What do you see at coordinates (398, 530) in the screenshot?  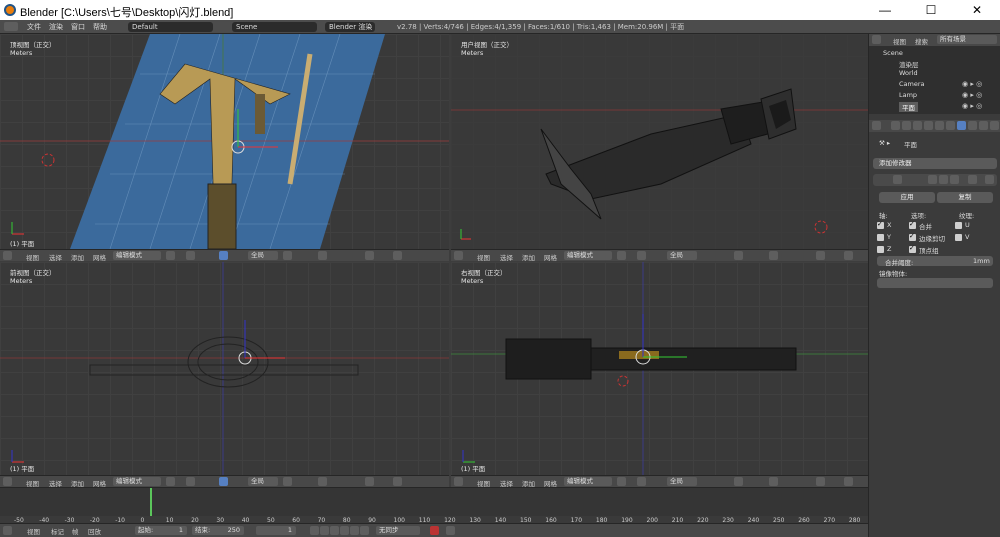 I see `sync-mode-selector: 无同步` at bounding box center [398, 530].